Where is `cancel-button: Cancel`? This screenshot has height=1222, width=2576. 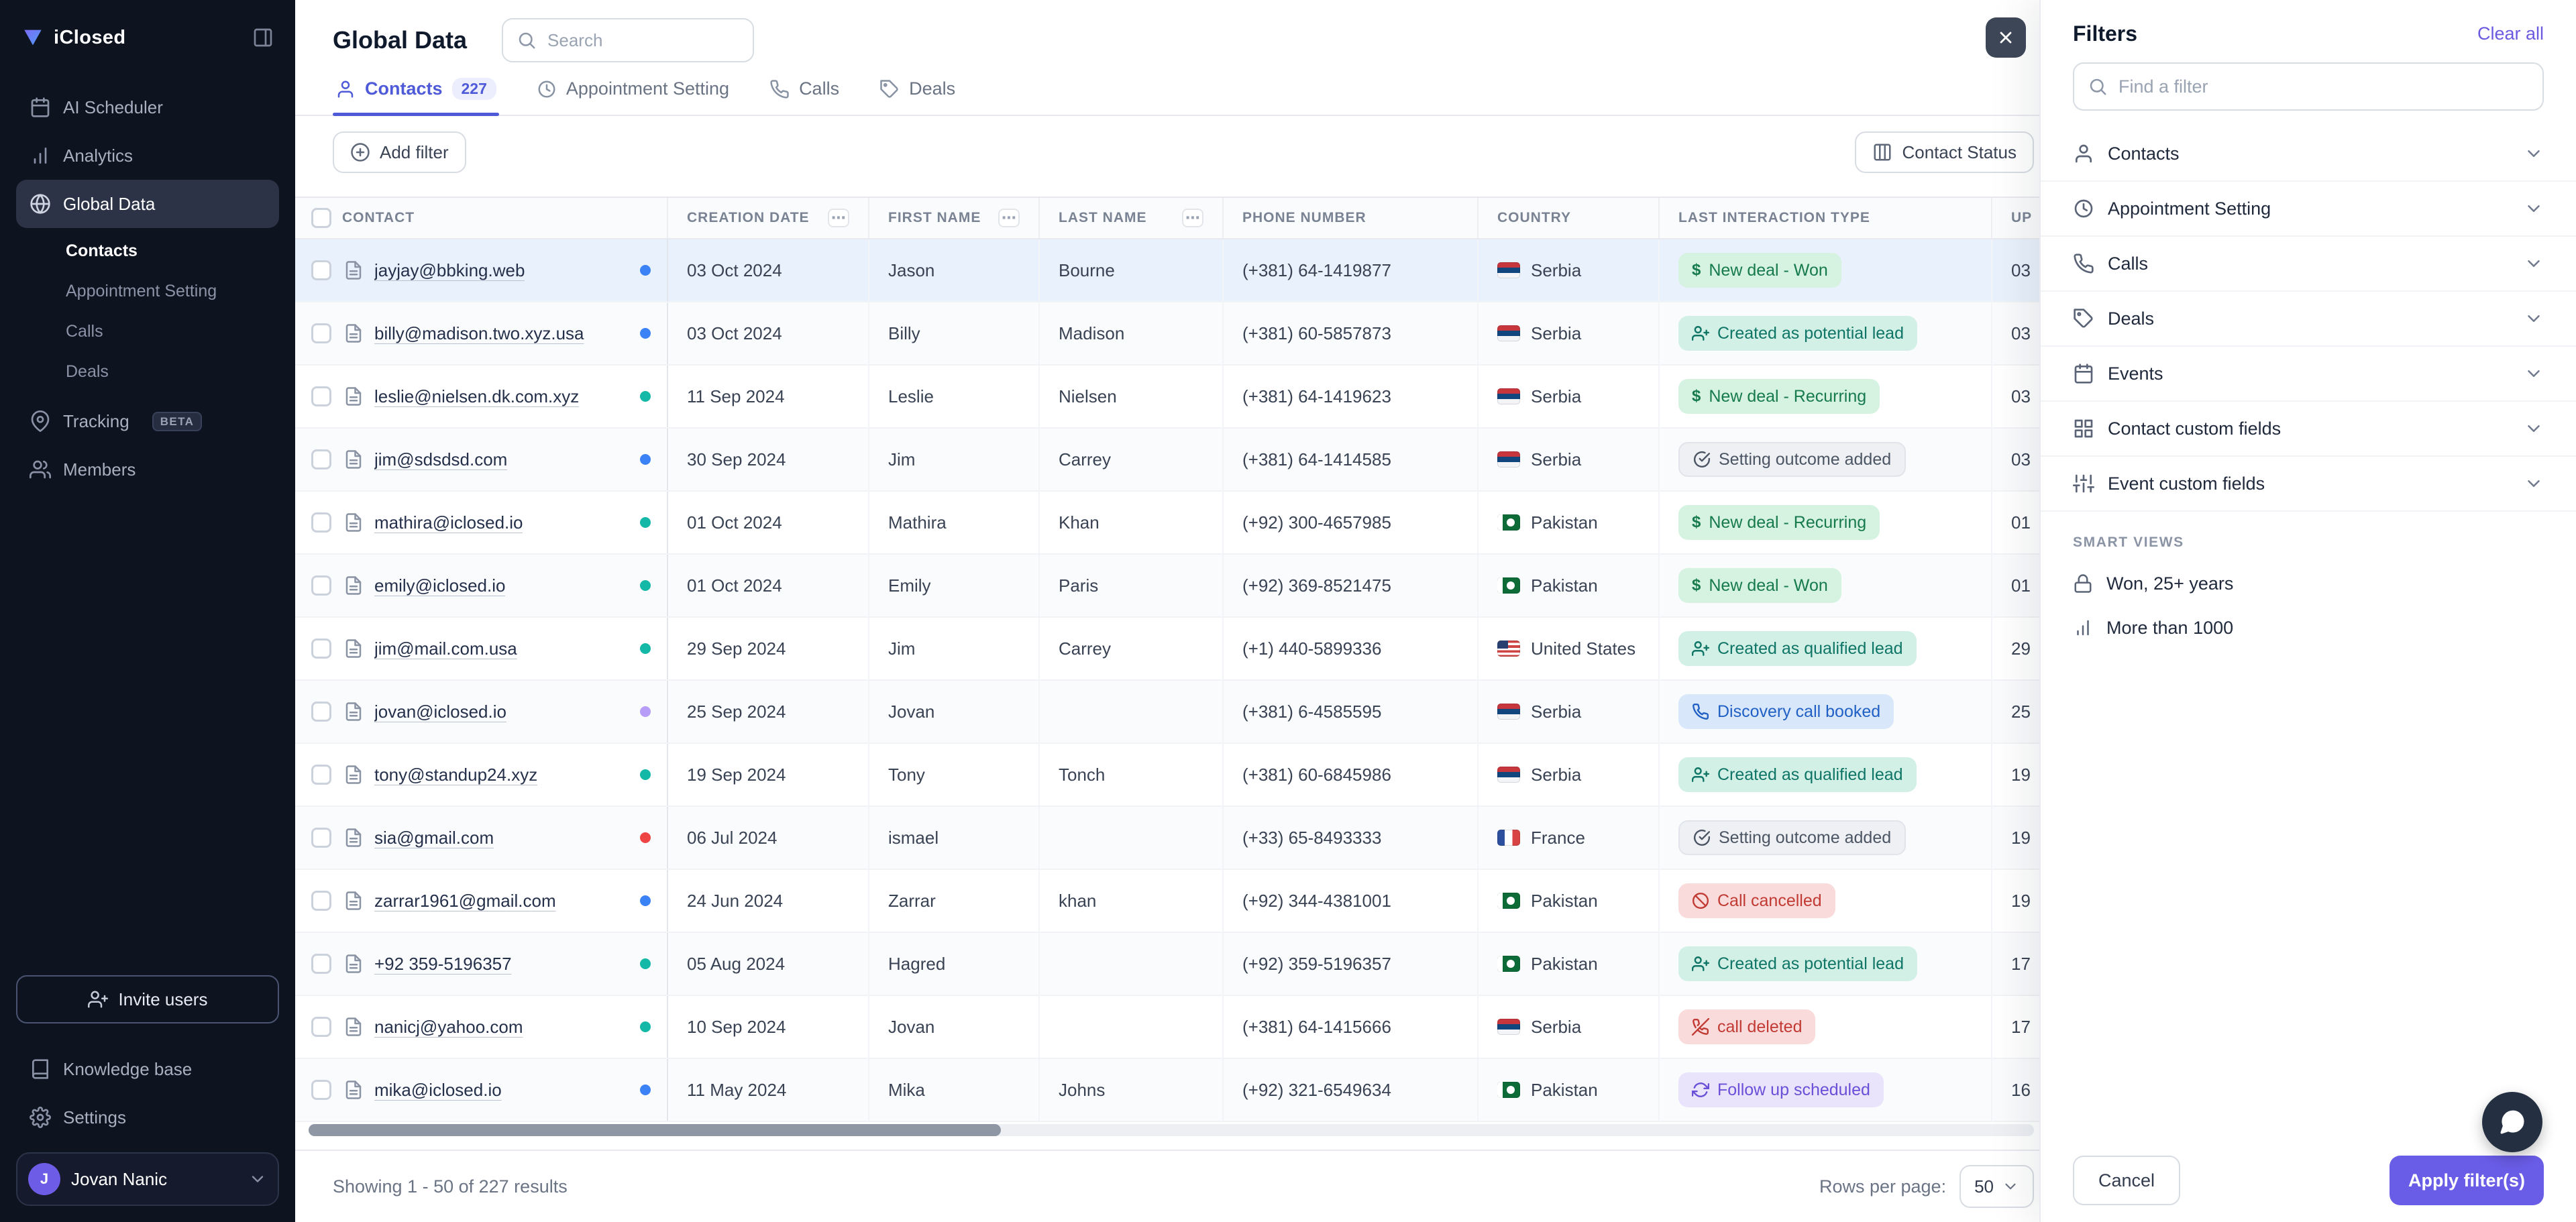
cancel-button: Cancel is located at coordinates (2127, 1180).